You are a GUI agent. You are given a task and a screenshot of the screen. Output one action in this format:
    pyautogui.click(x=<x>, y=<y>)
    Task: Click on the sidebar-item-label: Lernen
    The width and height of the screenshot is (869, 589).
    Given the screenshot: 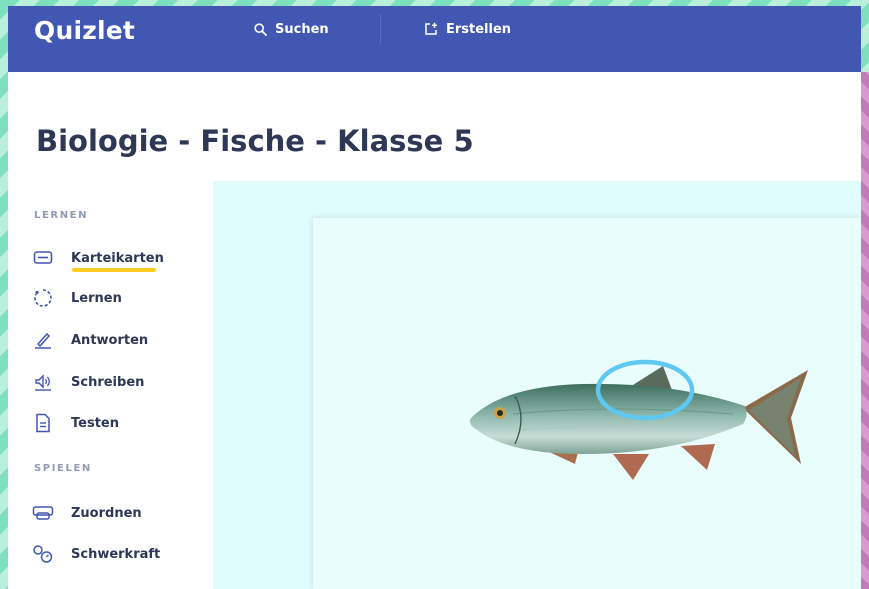 What is the action you would take?
    pyautogui.click(x=96, y=298)
    